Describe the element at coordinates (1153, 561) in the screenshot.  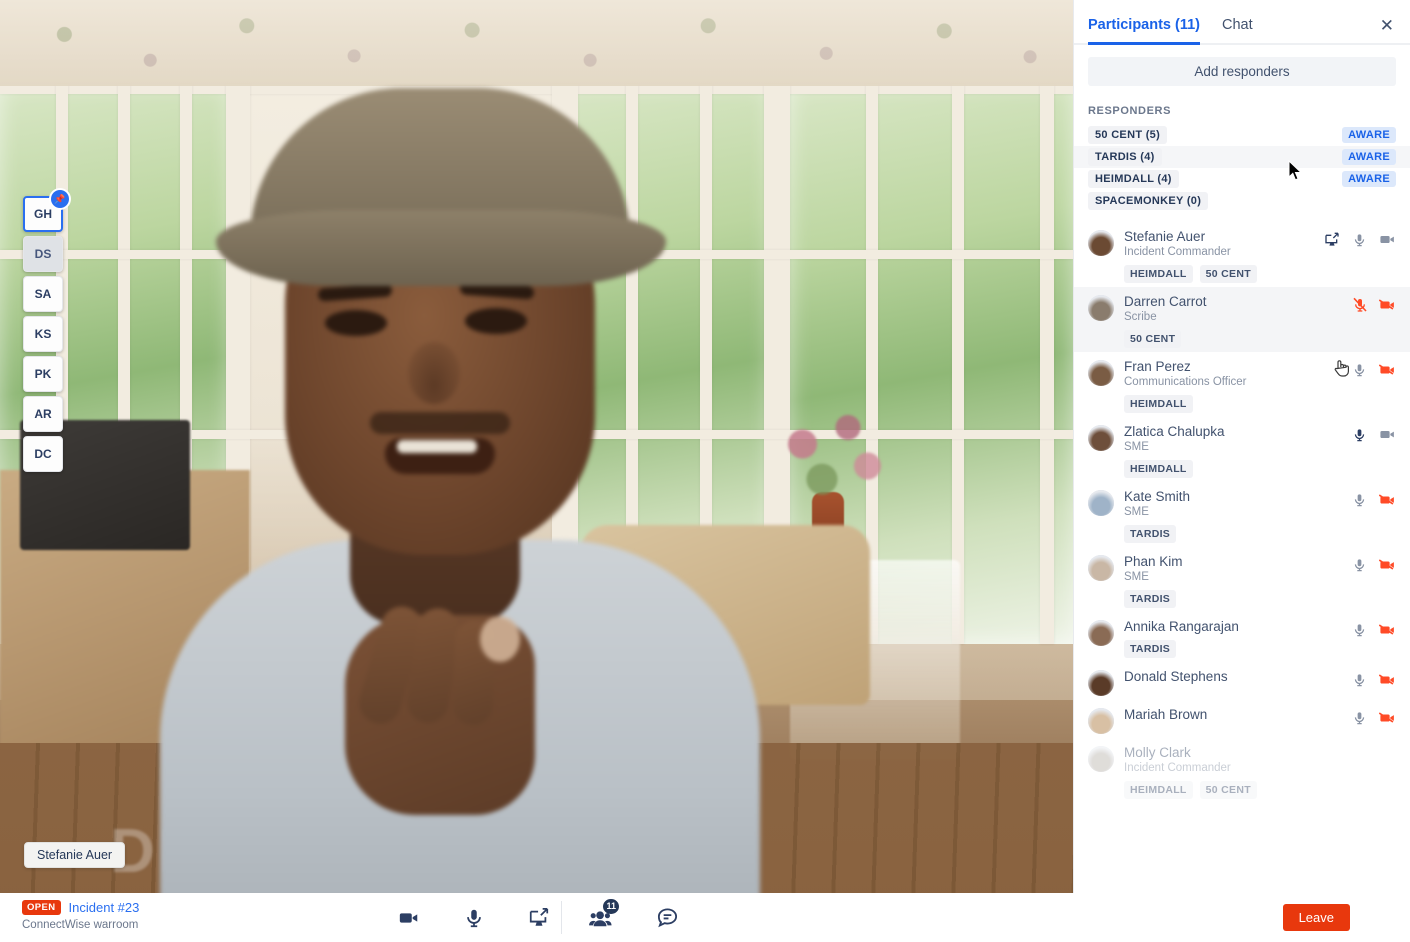
I see `participant-name: Phan Kim` at that location.